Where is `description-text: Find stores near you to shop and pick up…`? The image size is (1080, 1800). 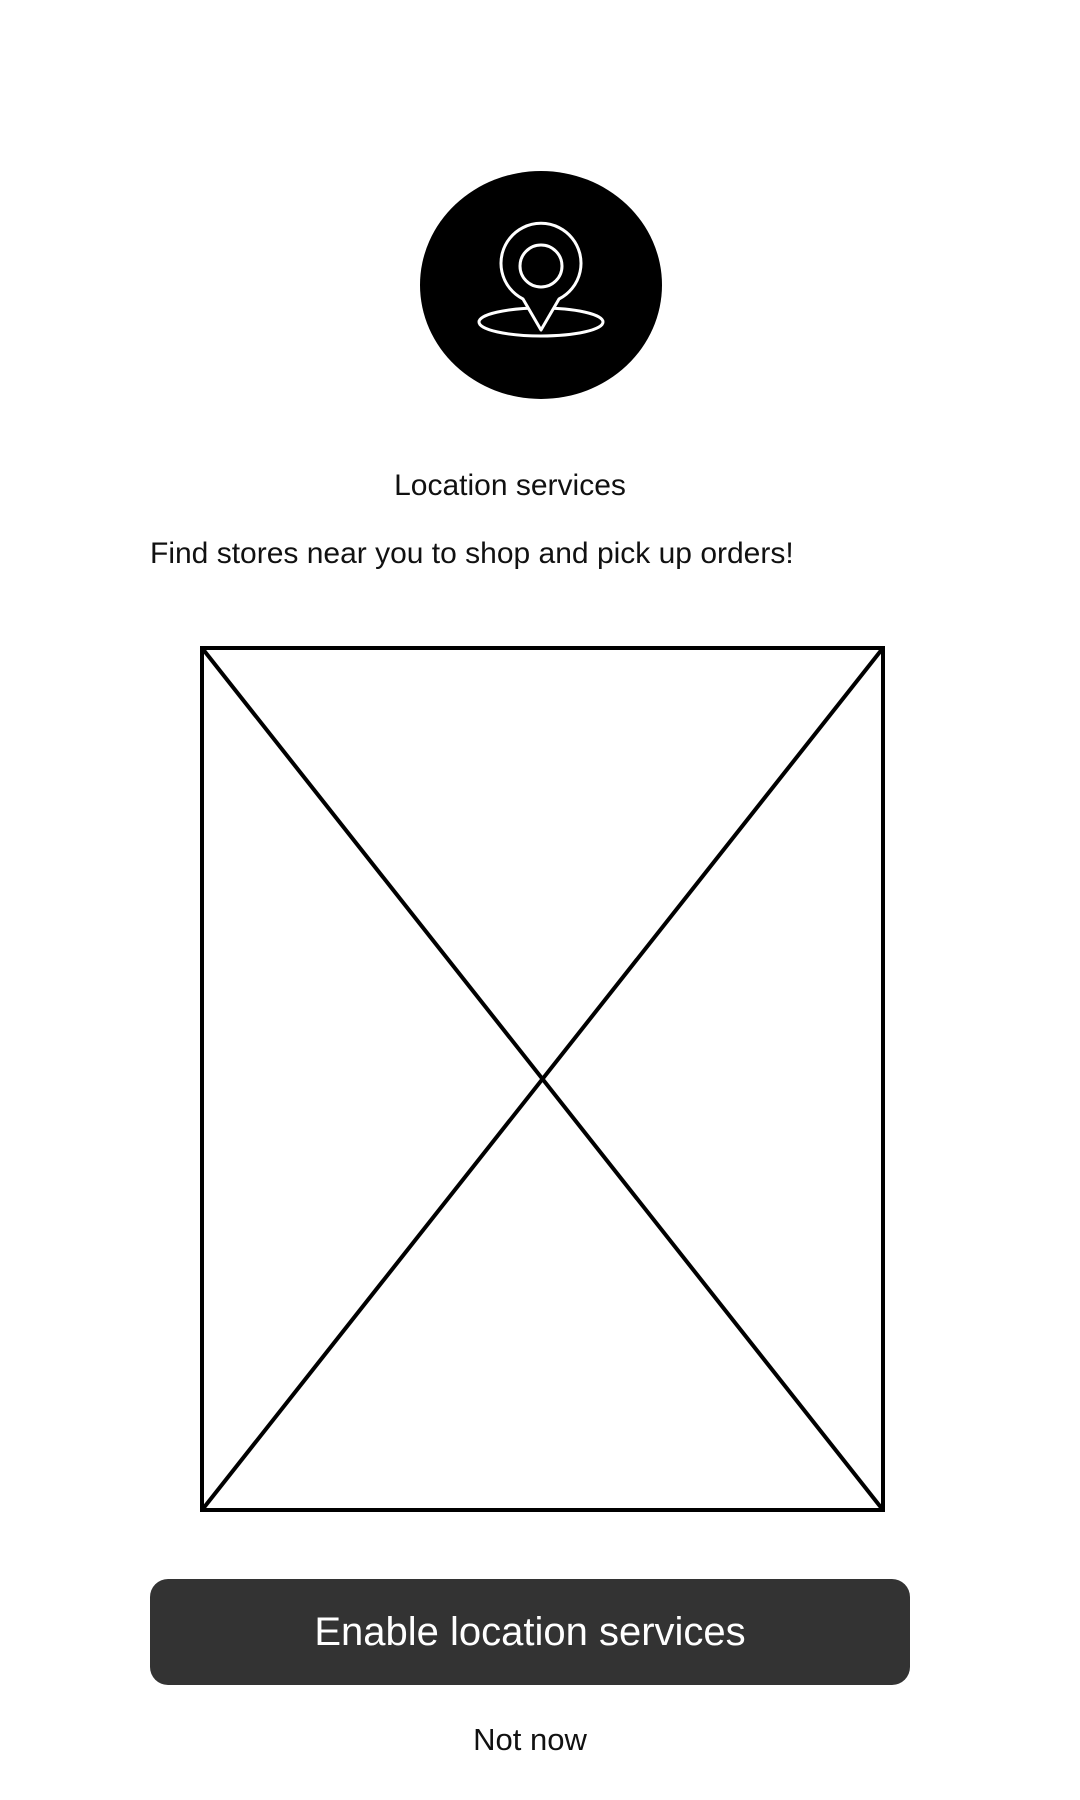
description-text: Find stores near you to shop and pick up… is located at coordinates (472, 553).